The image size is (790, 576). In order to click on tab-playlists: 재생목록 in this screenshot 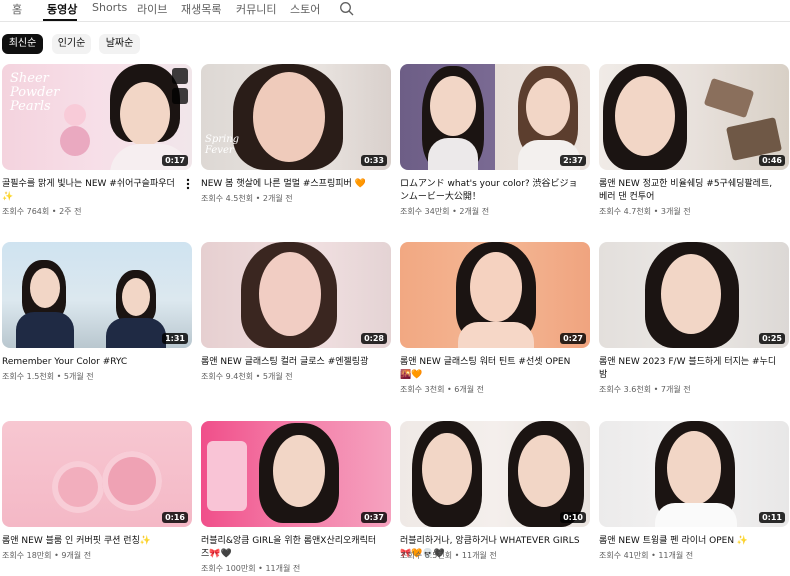, I will do `click(201, 9)`.